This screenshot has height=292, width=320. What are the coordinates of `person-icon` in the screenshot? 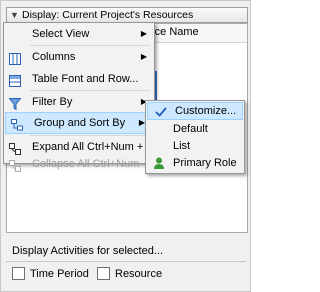 It's located at (159, 163).